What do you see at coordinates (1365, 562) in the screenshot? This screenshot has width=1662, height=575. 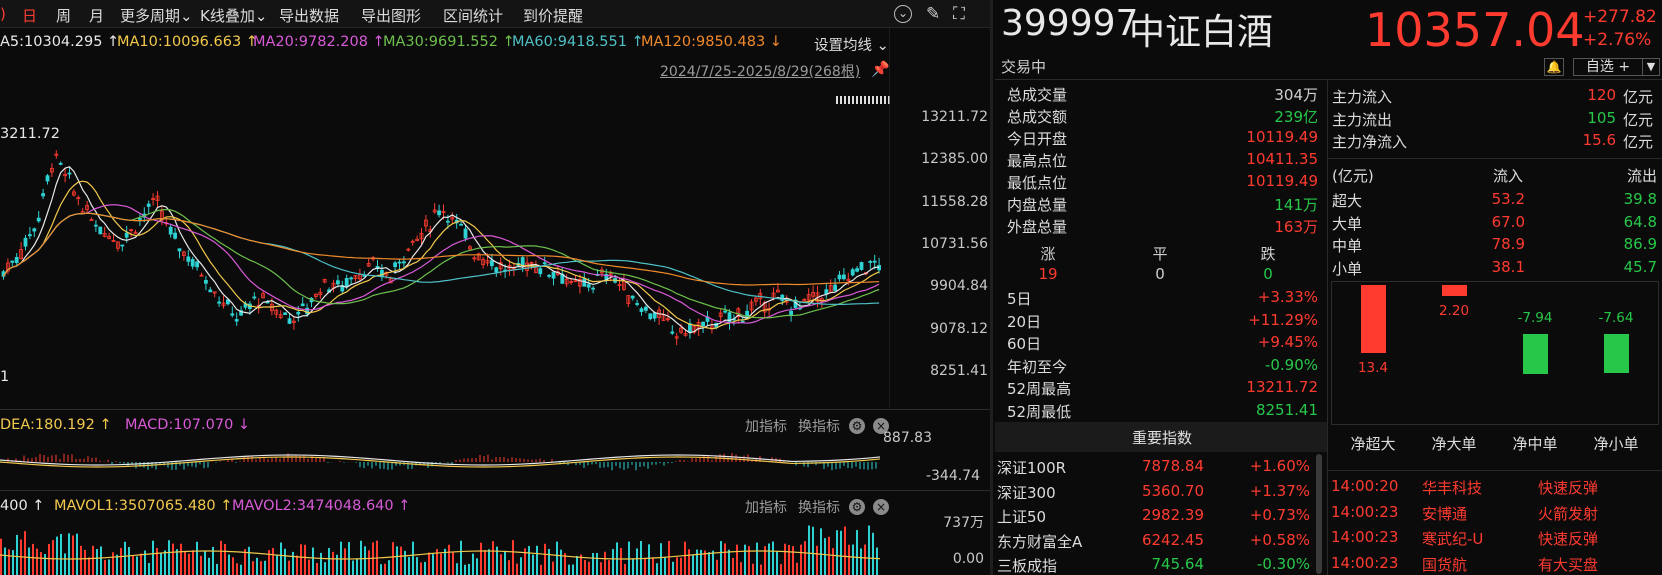 I see `alert-time: 14:00:23` at bounding box center [1365, 562].